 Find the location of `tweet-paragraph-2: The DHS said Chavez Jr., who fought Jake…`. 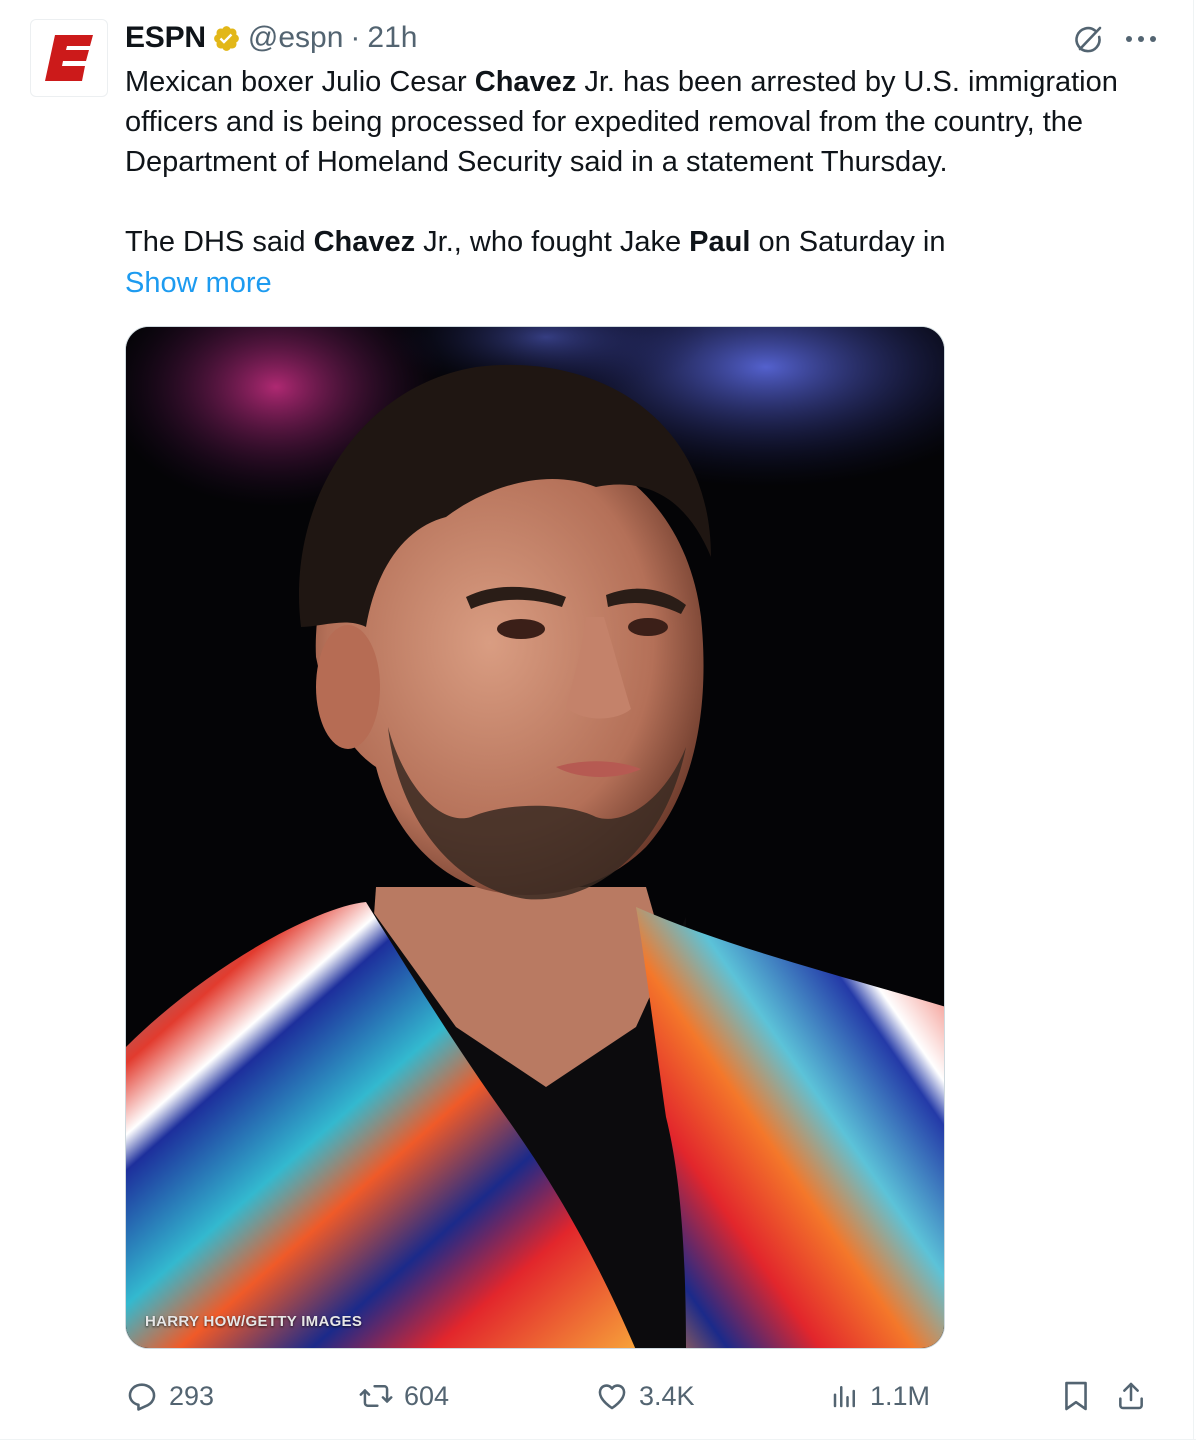

tweet-paragraph-2: The DHS said Chavez Jr., who fought Jake… is located at coordinates (535, 242).